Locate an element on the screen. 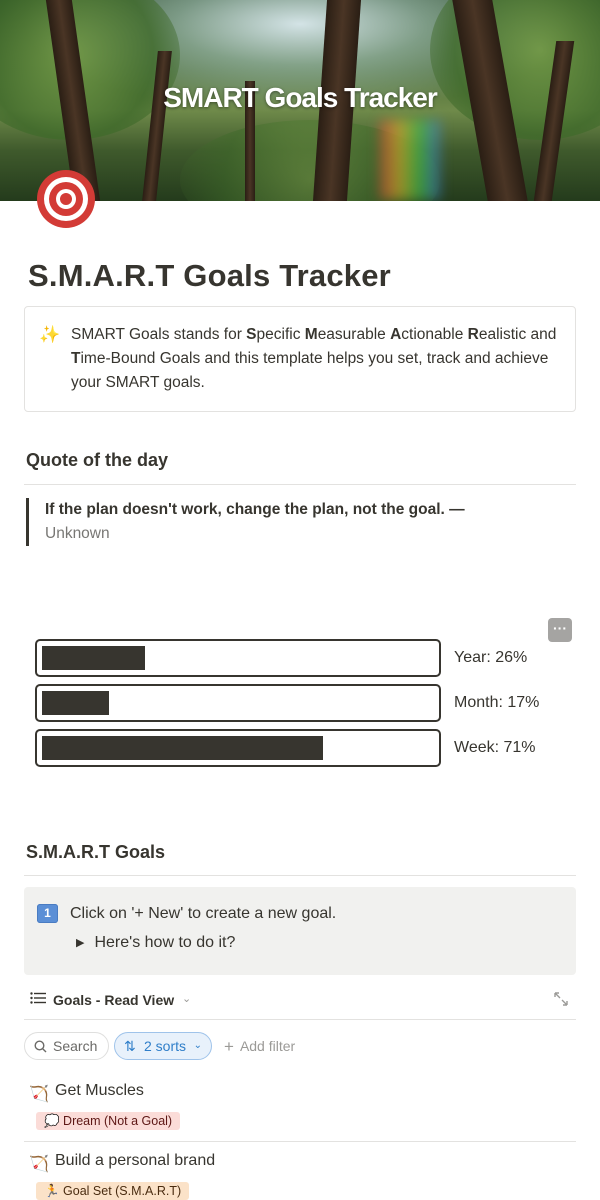 The image size is (600, 1200). intro-text-segment: pecific is located at coordinates (280, 334).